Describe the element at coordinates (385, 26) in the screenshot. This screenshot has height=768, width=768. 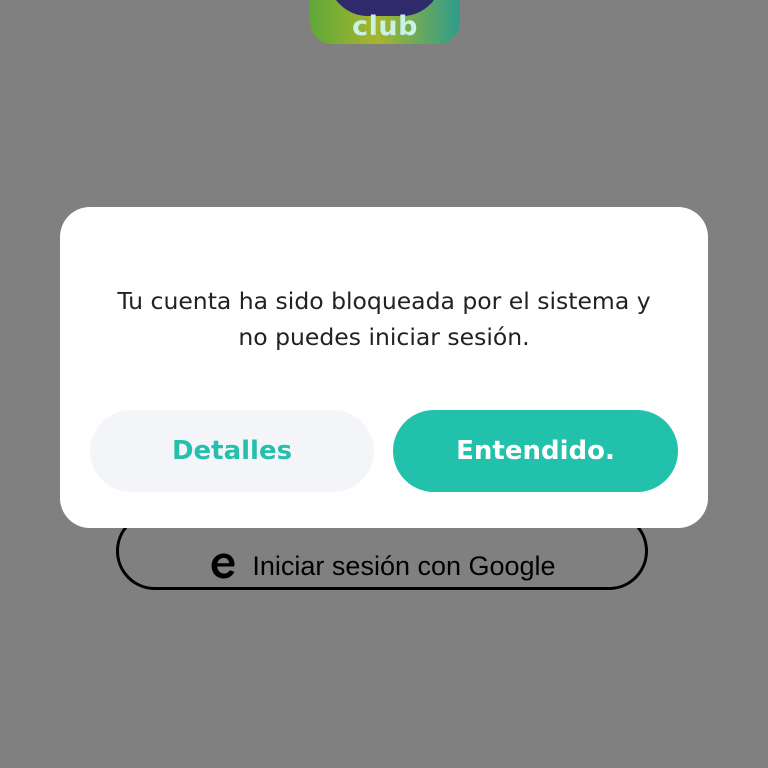
I see `logo-text: club` at that location.